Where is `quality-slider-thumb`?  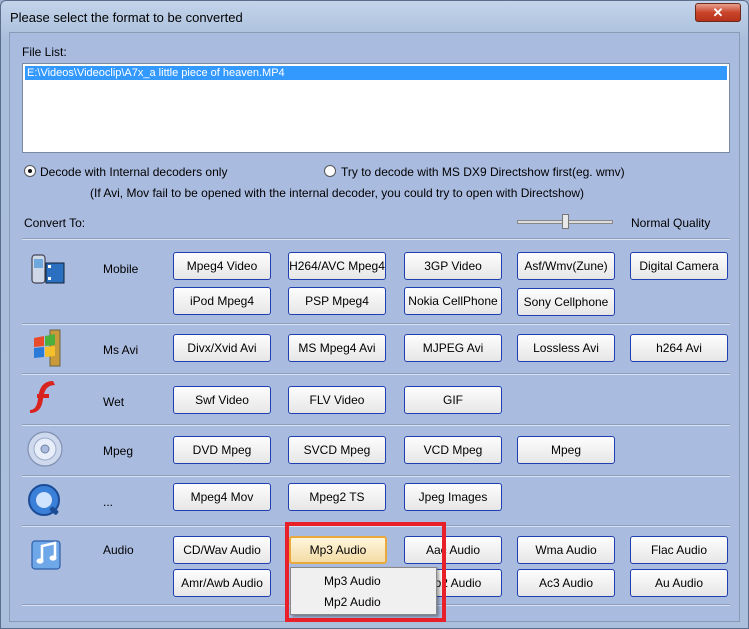 quality-slider-thumb is located at coordinates (565, 221).